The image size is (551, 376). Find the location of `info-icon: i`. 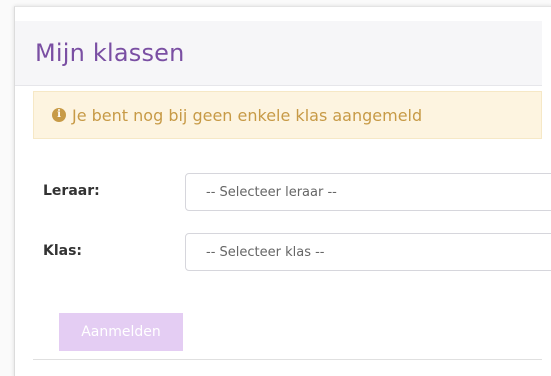

info-icon: i is located at coordinates (59, 115).